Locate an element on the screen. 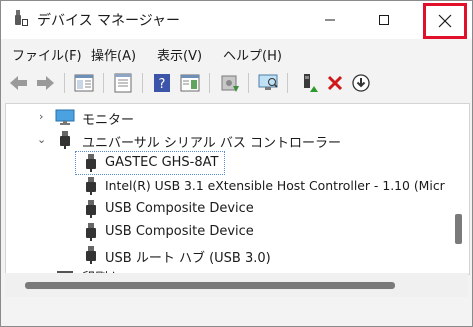 Image resolution: width=473 pixels, height=327 pixels. properties-icon is located at coordinates (123, 83).